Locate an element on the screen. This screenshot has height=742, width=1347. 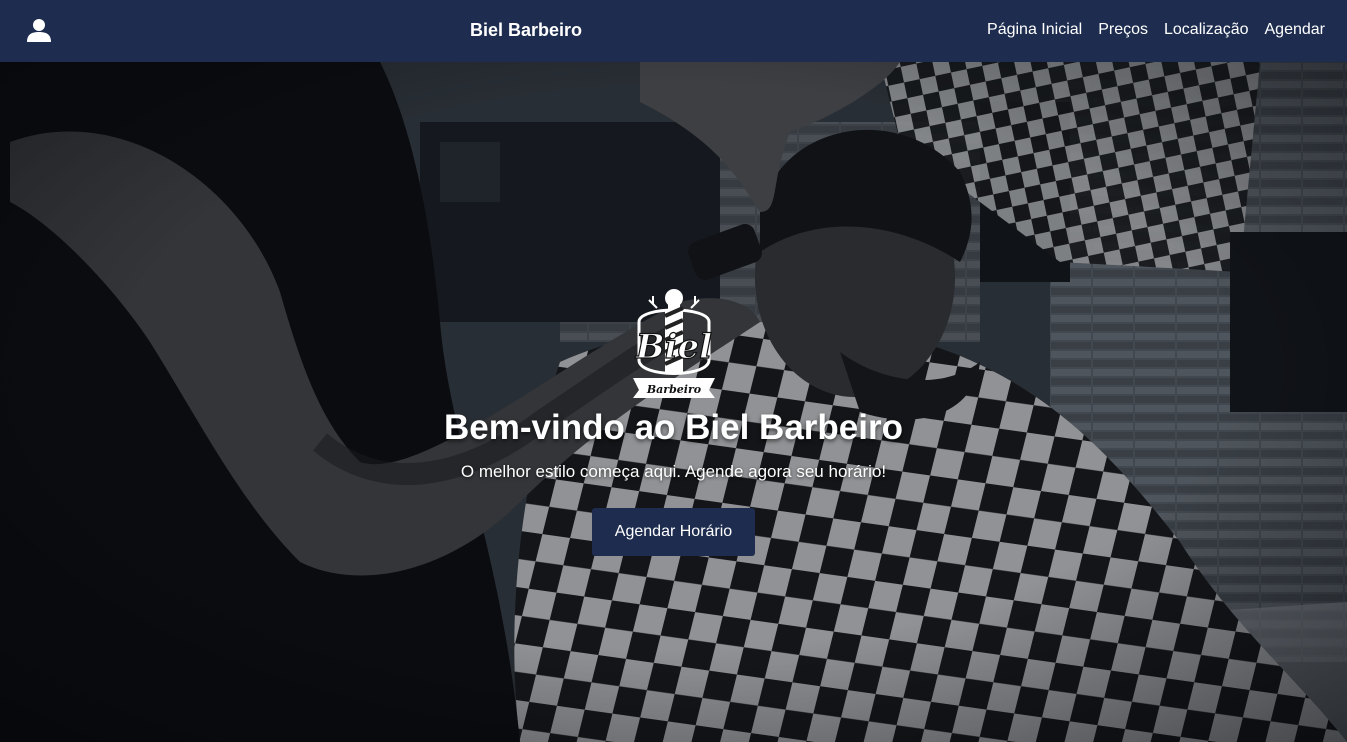
svg-text: Barbeiro is located at coordinates (672, 389).